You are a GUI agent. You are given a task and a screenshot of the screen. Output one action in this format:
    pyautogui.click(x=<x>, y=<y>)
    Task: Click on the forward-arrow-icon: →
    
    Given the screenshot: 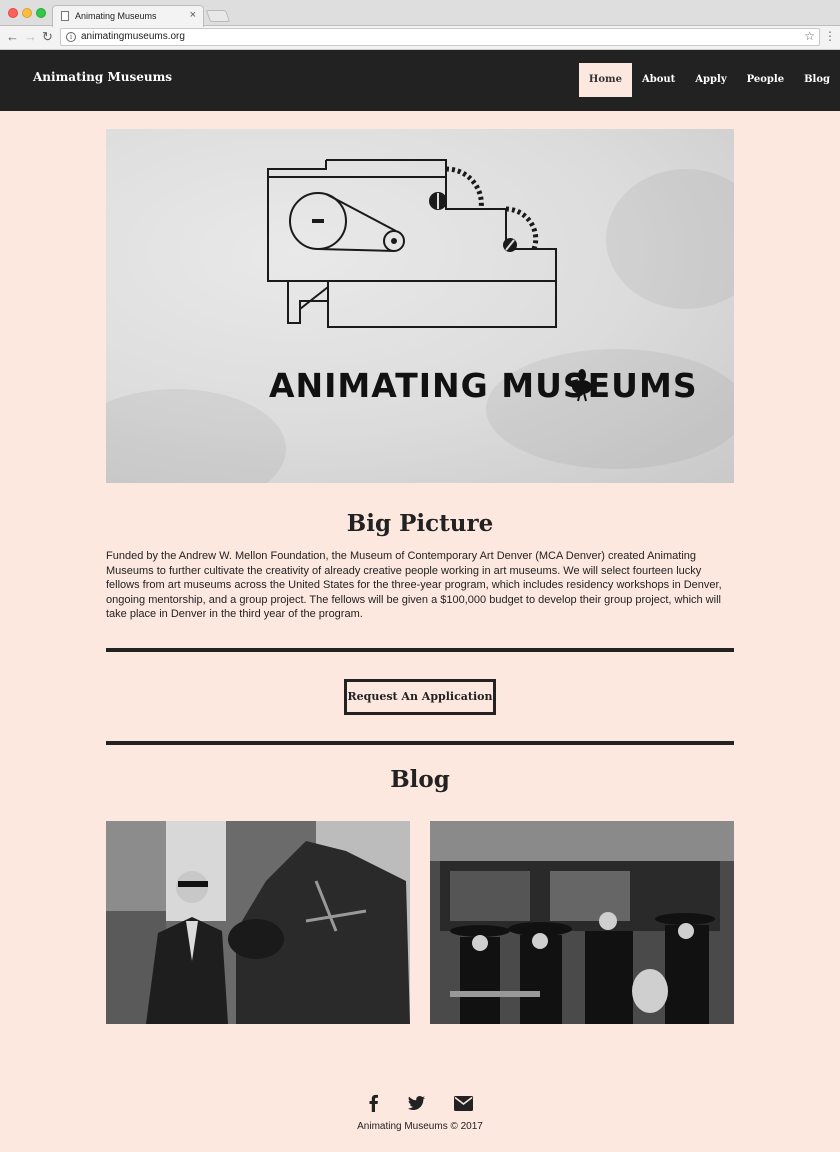 What is the action you would take?
    pyautogui.click(x=30, y=37)
    